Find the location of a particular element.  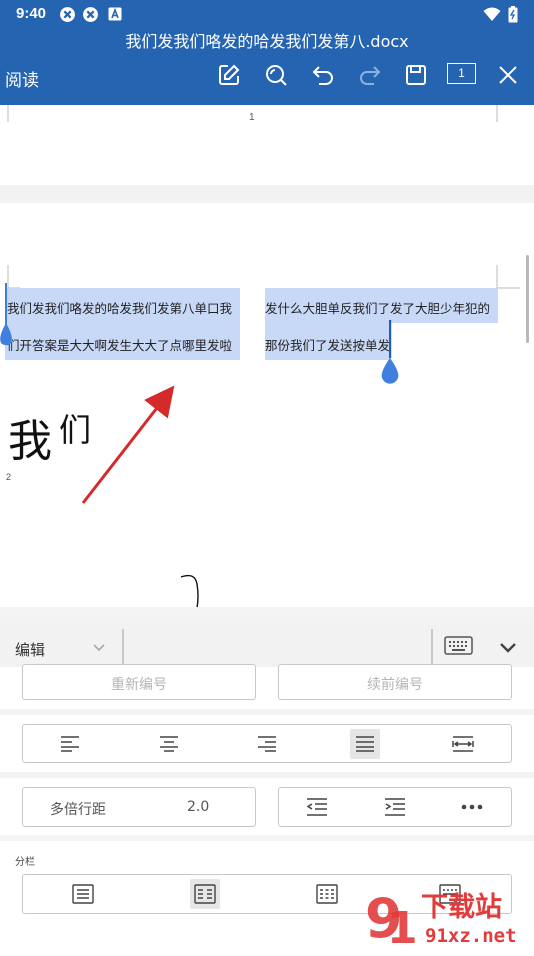

site-watermark-logo: 9 1 下载站 91xz.net is located at coordinates (448, 918).